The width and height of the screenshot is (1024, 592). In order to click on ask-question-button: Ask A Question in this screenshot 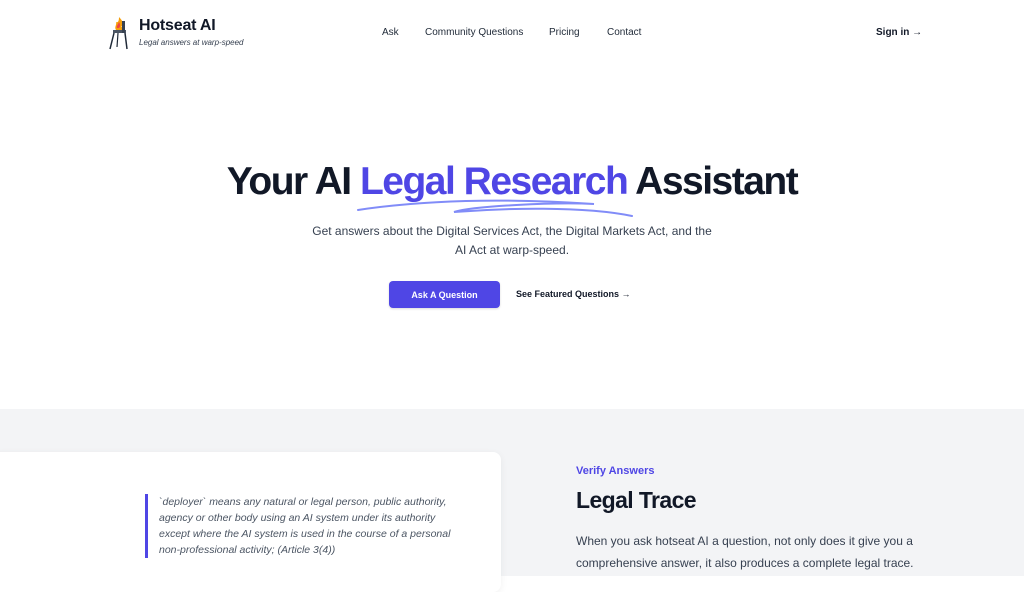, I will do `click(444, 294)`.